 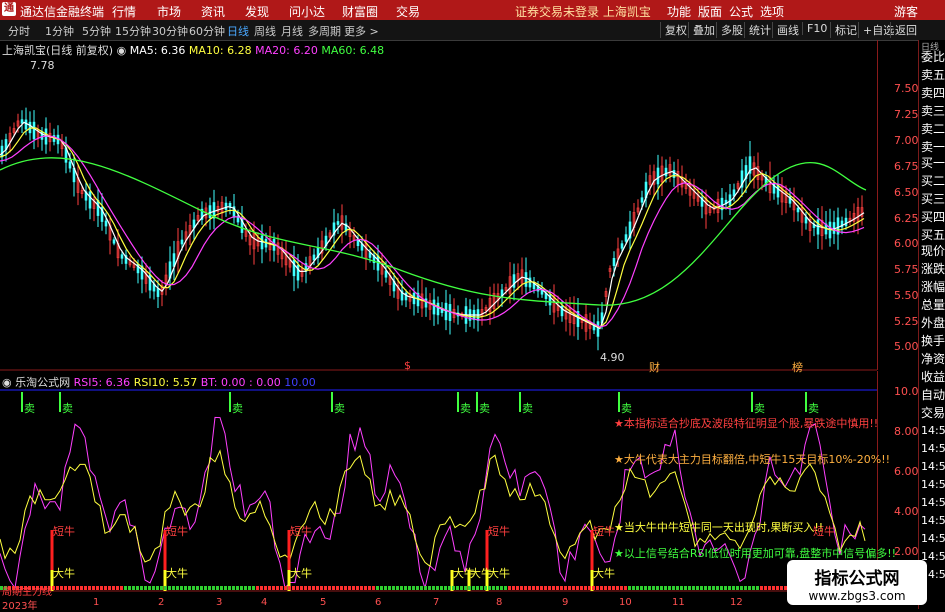 What do you see at coordinates (752, 459) in the screenshot?
I see `note-2: ★大牛代表大主力目标翻倍,中短牛15天目标10%-20%!!` at bounding box center [752, 459].